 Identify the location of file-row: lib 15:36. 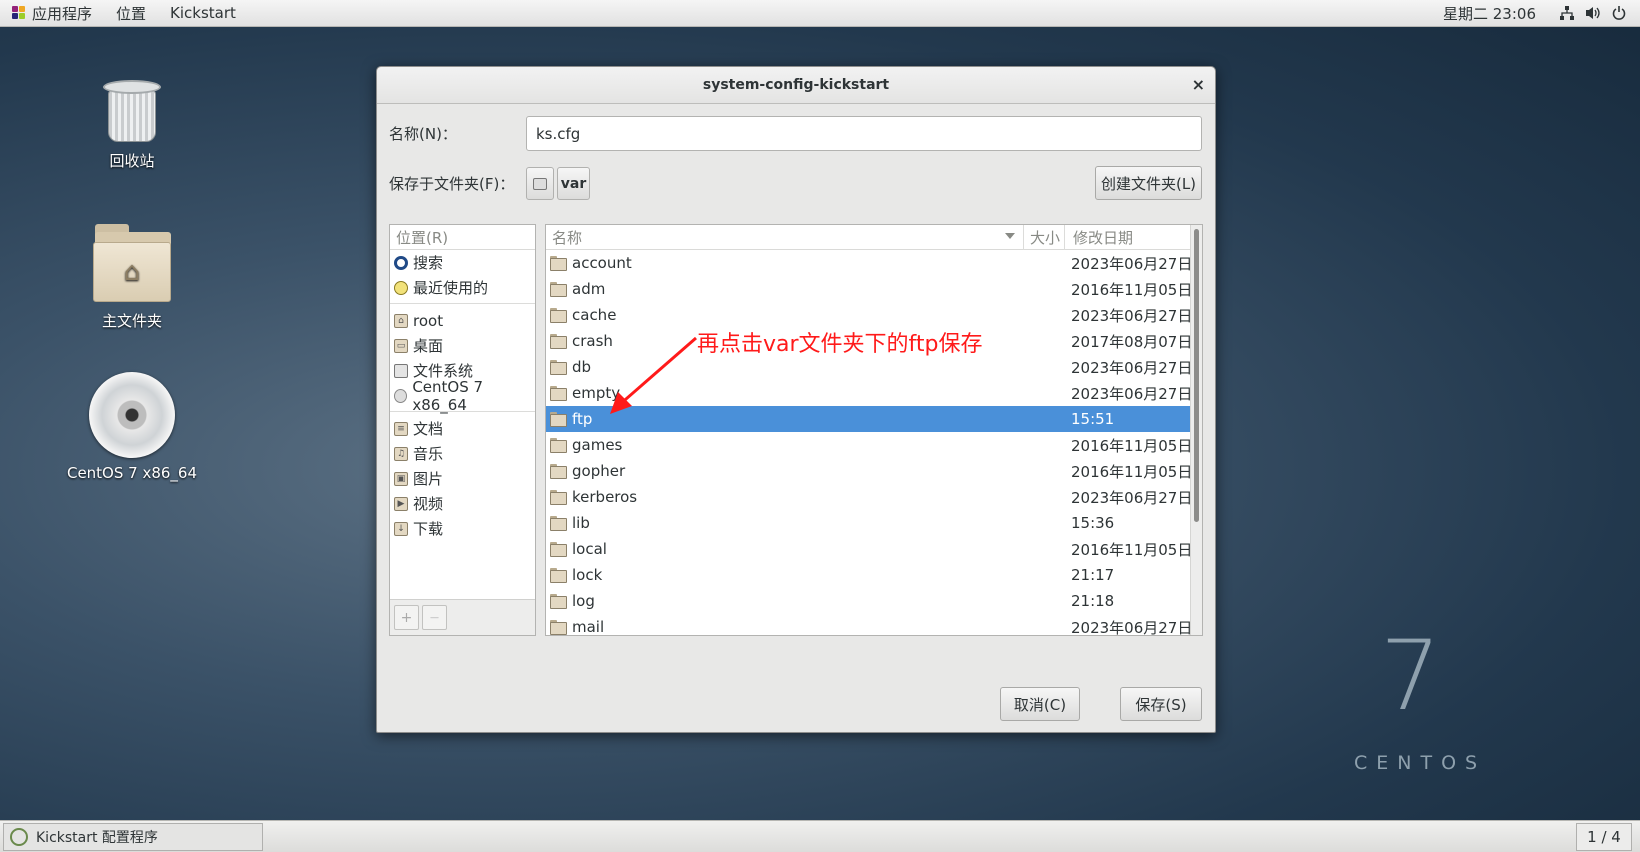
(874, 523).